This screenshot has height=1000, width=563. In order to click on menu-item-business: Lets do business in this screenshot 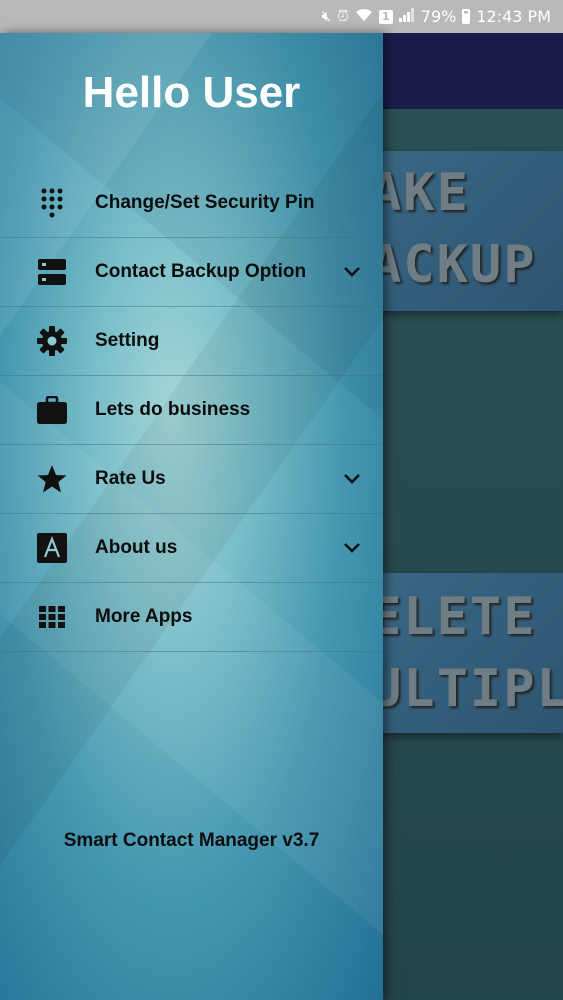, I will do `click(191, 410)`.